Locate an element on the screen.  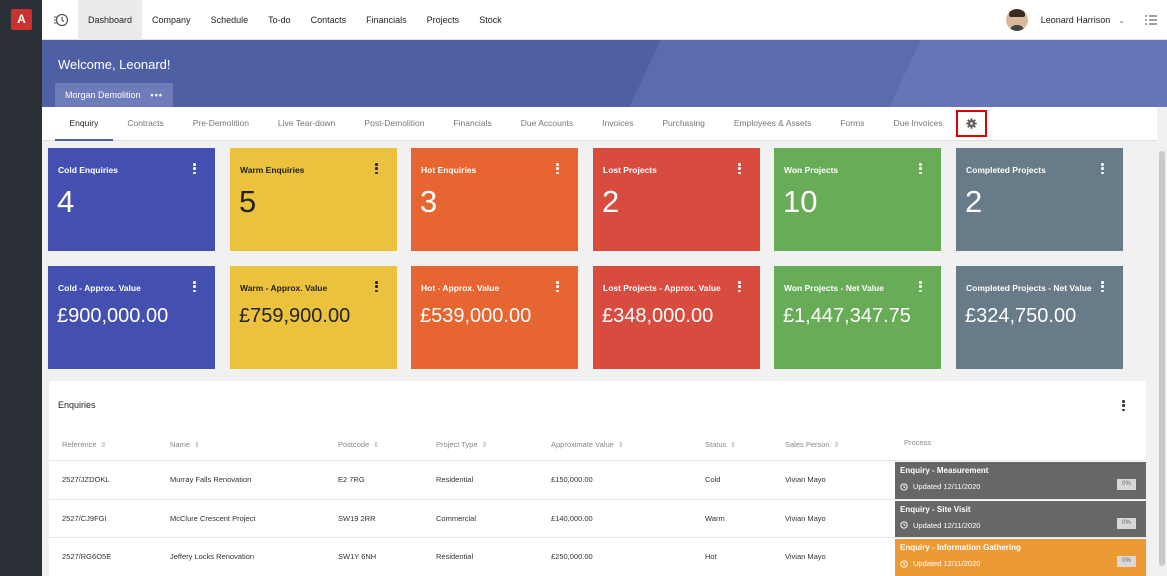
tab-purchasing: Purchasing is located at coordinates (684, 124).